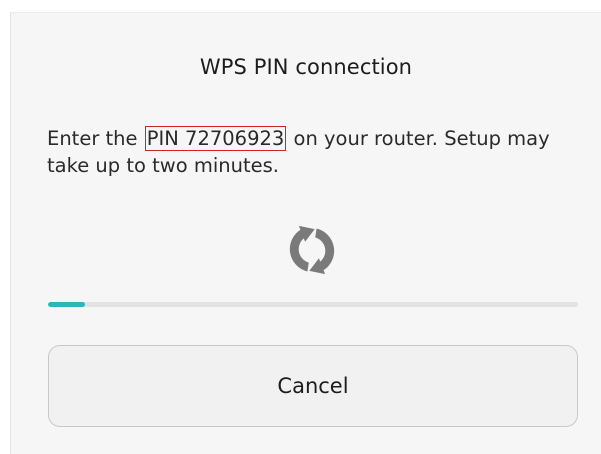 The height and width of the screenshot is (454, 601). What do you see at coordinates (313, 304) in the screenshot?
I see `progress-bar` at bounding box center [313, 304].